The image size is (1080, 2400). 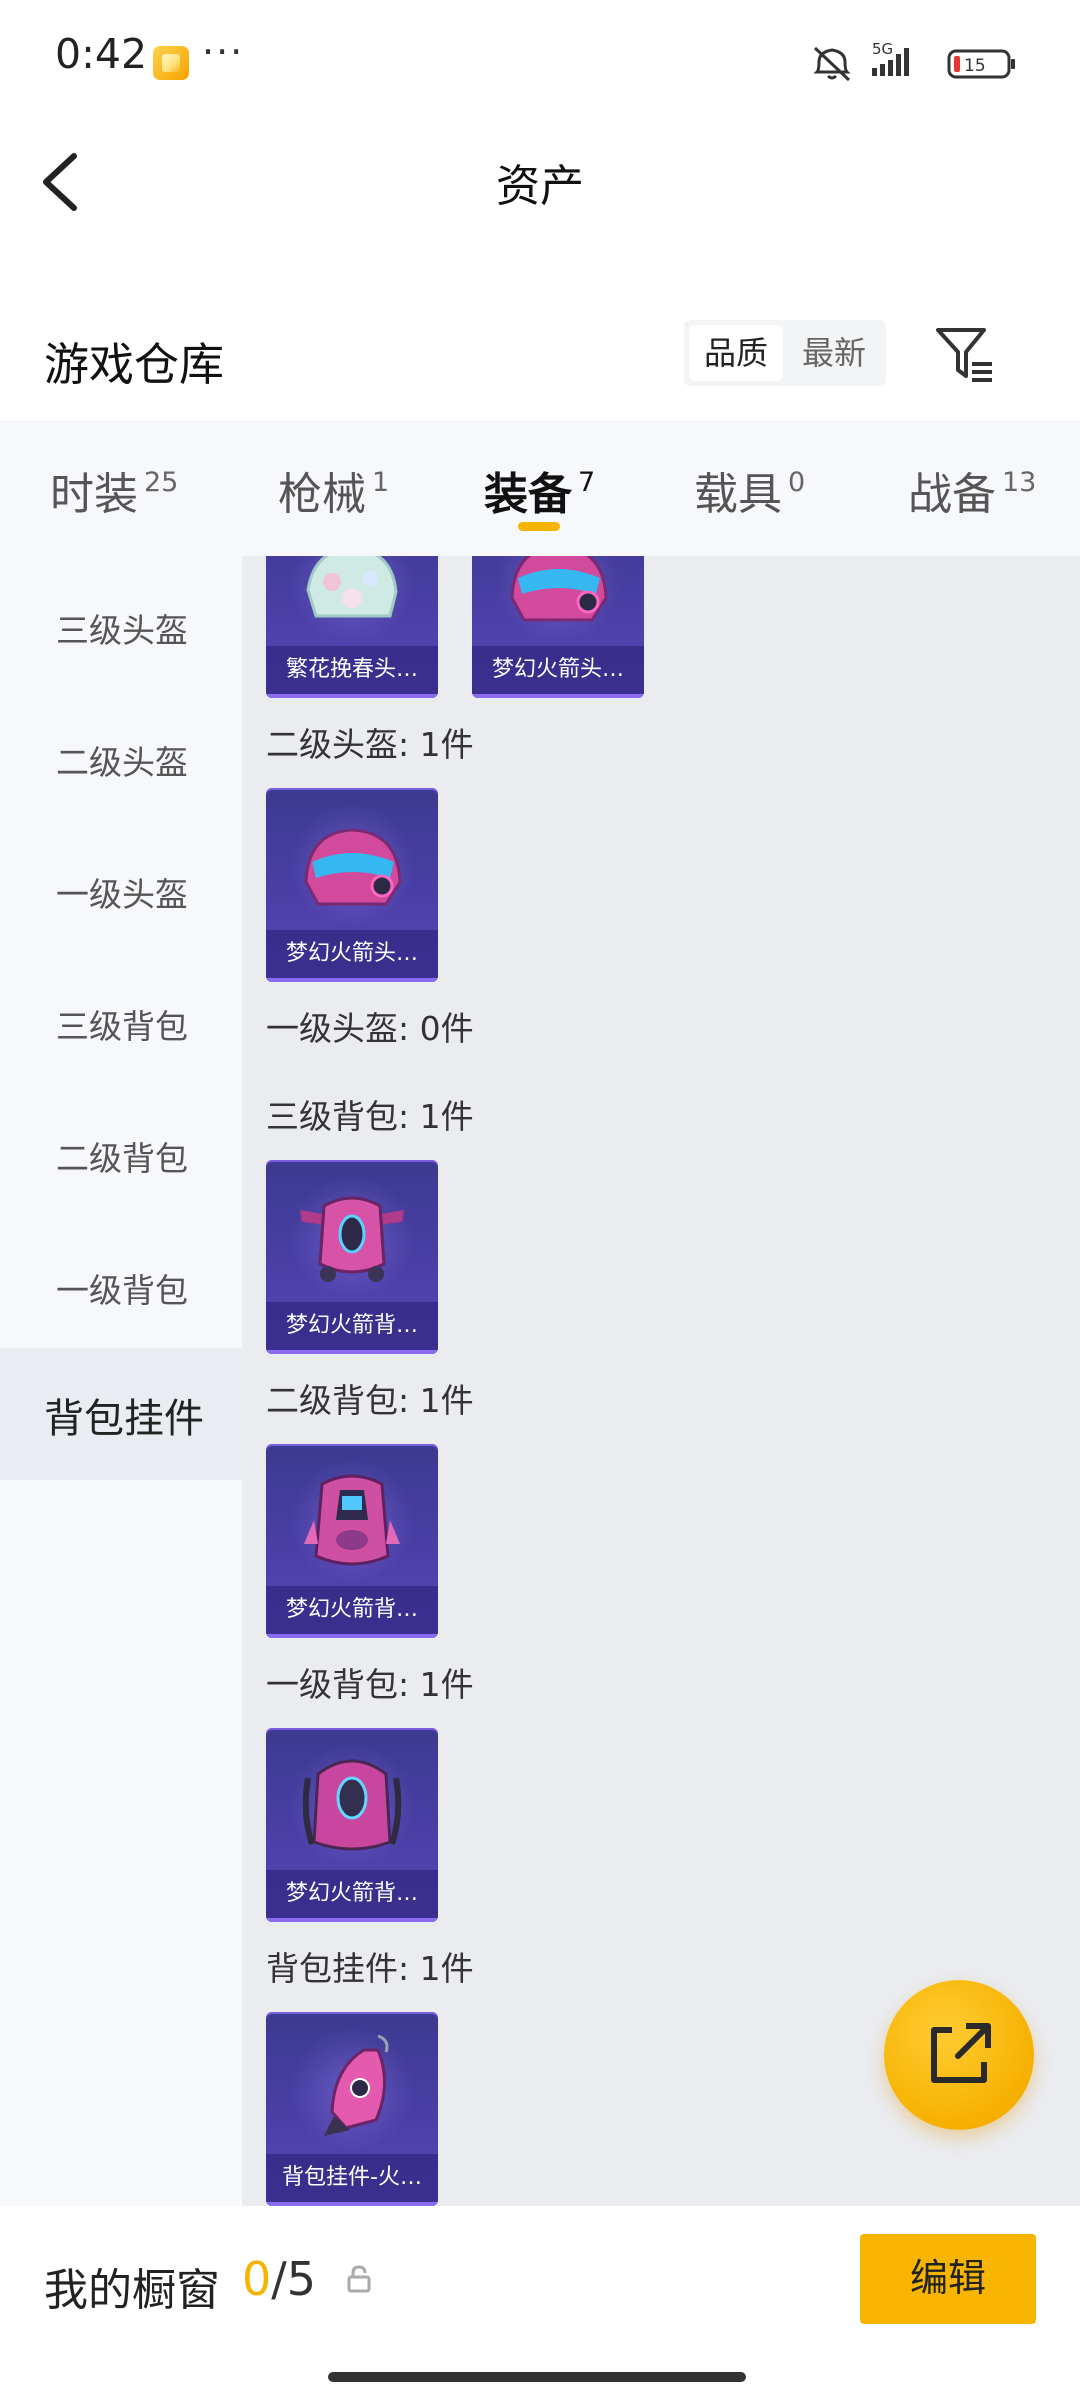 I want to click on tab-firearms: 枪械 1, so click(x=334, y=489).